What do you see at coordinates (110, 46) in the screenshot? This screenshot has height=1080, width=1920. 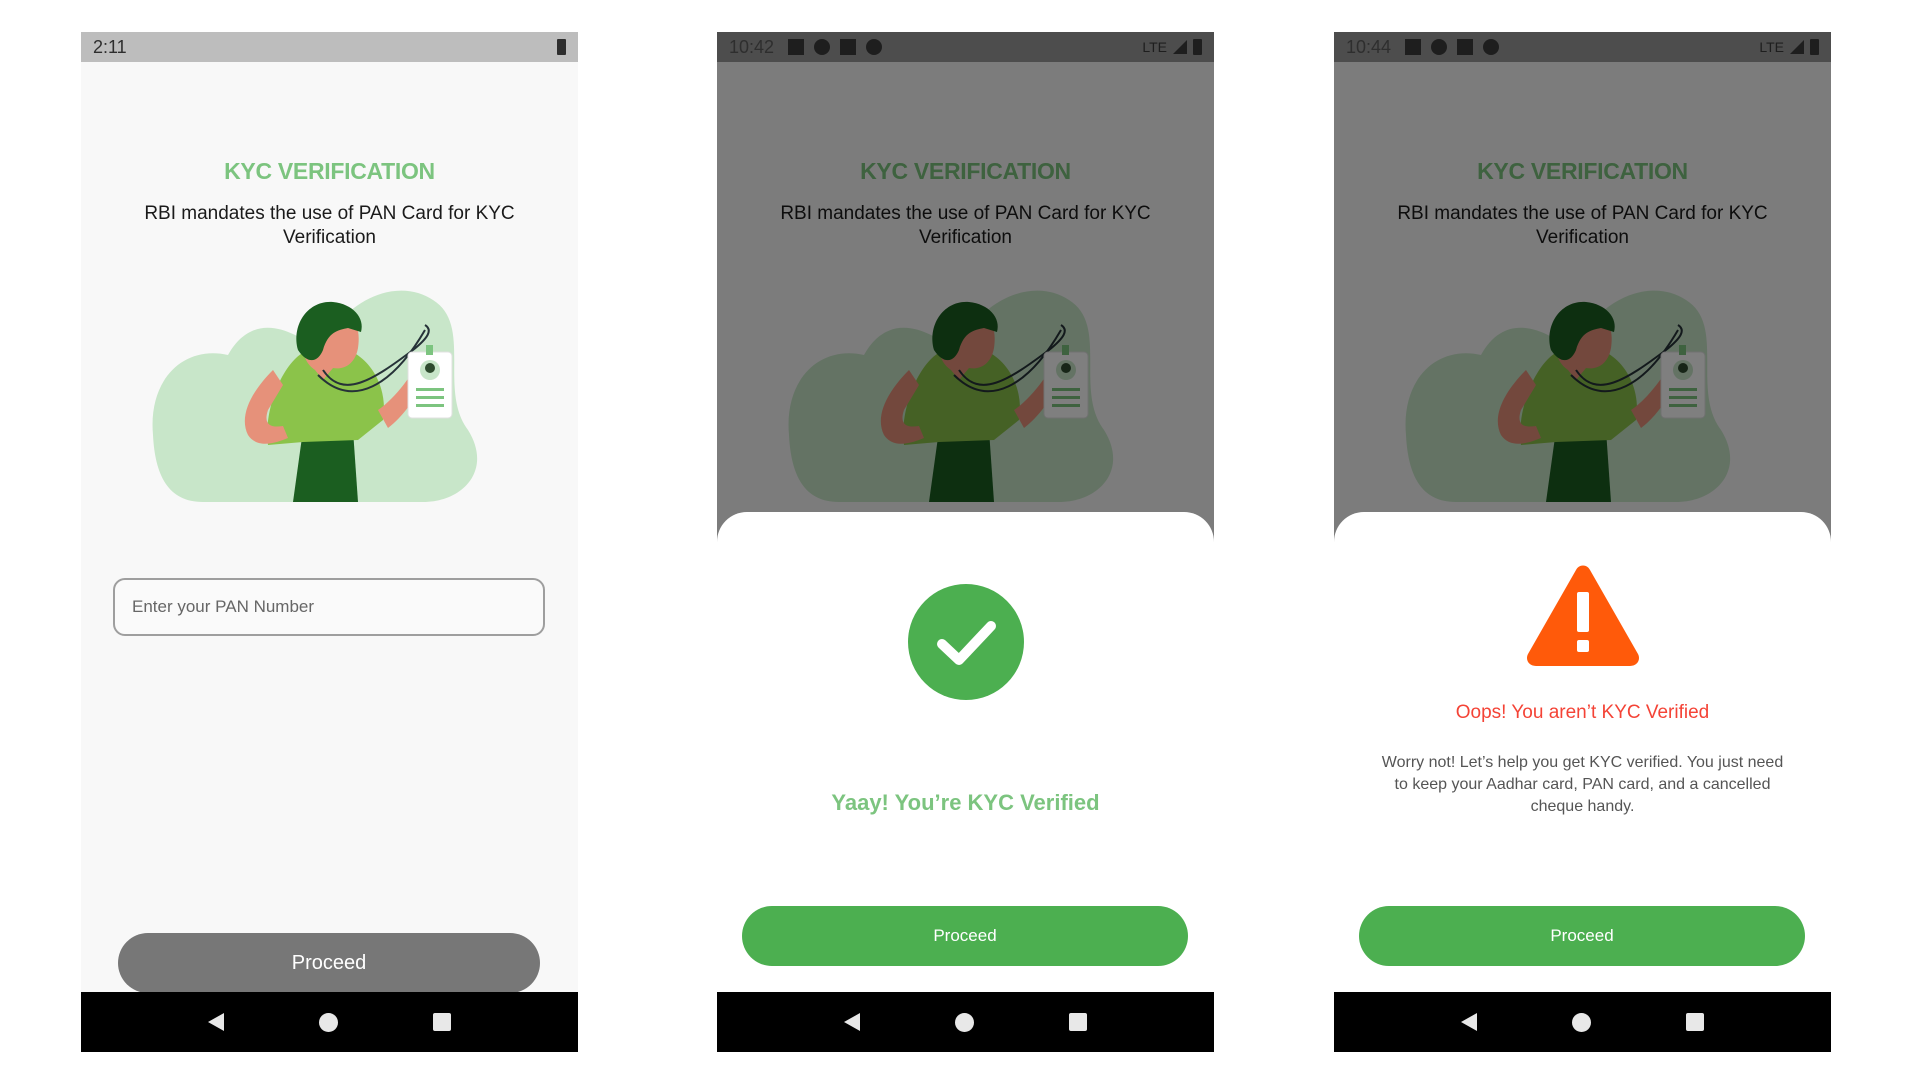 I see `status-time: 2:11` at bounding box center [110, 46].